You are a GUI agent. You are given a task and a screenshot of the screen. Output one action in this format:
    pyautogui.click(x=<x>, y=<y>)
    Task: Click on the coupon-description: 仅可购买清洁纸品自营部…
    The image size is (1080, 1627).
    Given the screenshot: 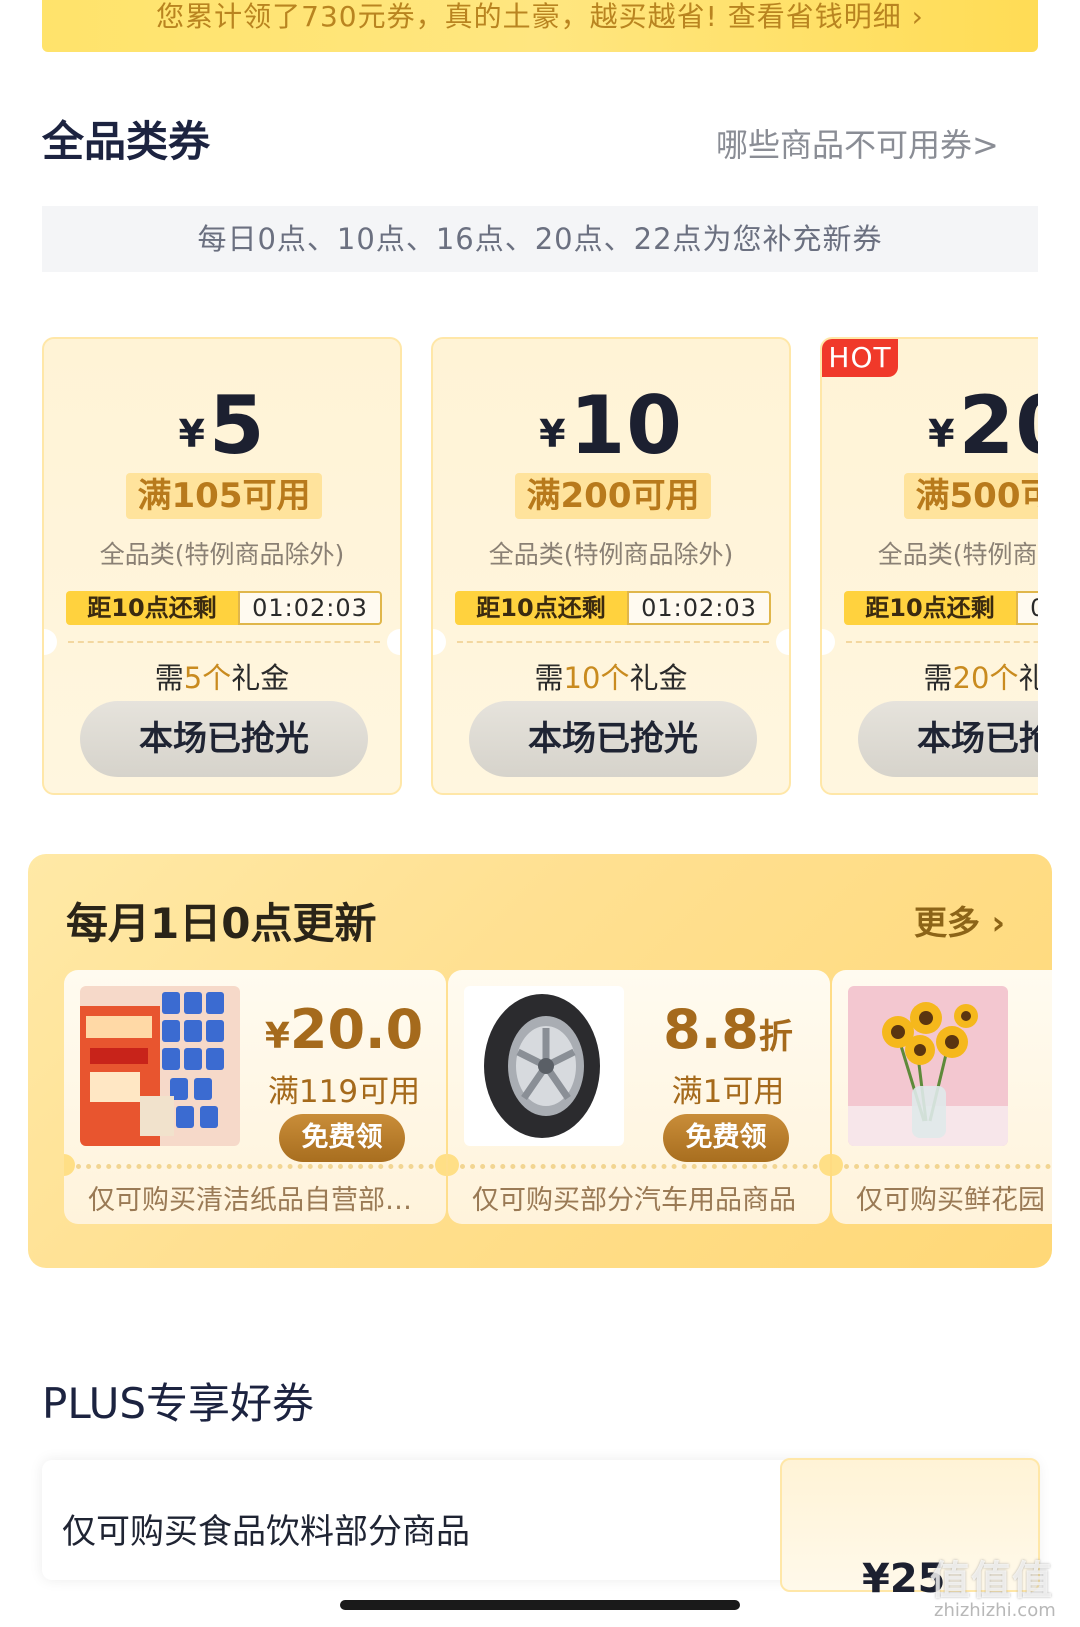 What is the action you would take?
    pyautogui.click(x=250, y=1200)
    